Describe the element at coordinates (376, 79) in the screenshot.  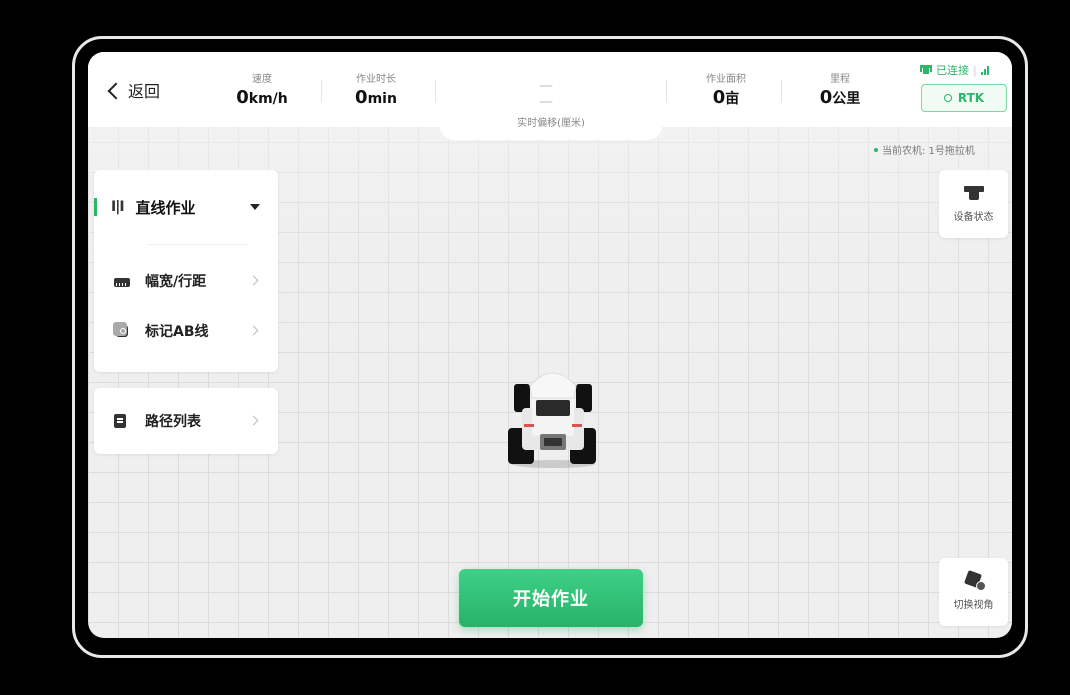
I see `duration-label: 作业时长` at that location.